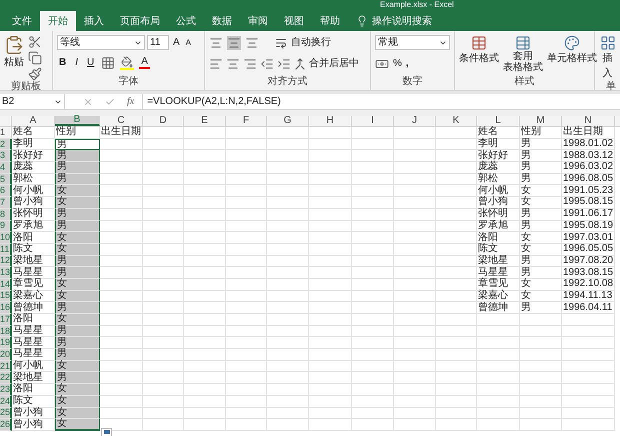 This screenshot has width=620, height=436. Describe the element at coordinates (541, 168) in the screenshot. I see `table-cell: 男` at that location.